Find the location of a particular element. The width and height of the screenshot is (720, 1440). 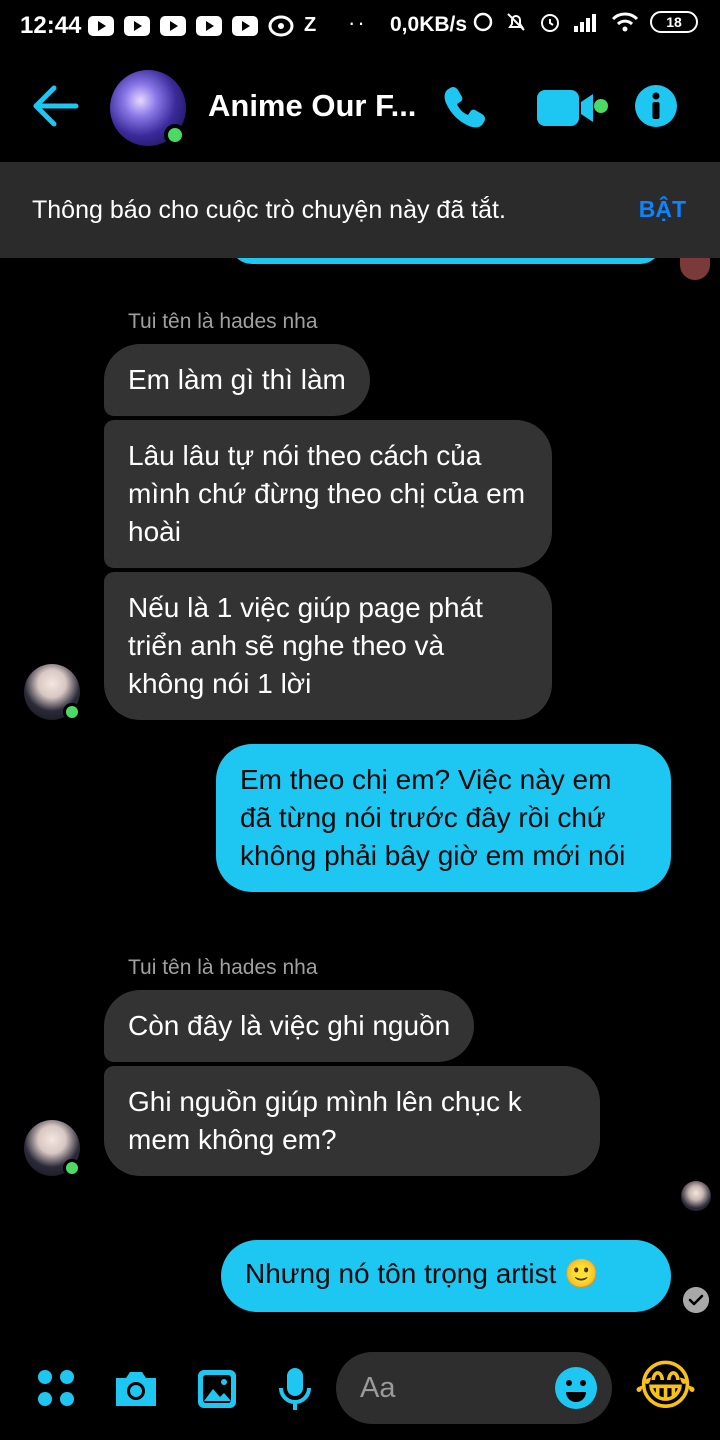

system-icons: 18 is located at coordinates (585, 22).